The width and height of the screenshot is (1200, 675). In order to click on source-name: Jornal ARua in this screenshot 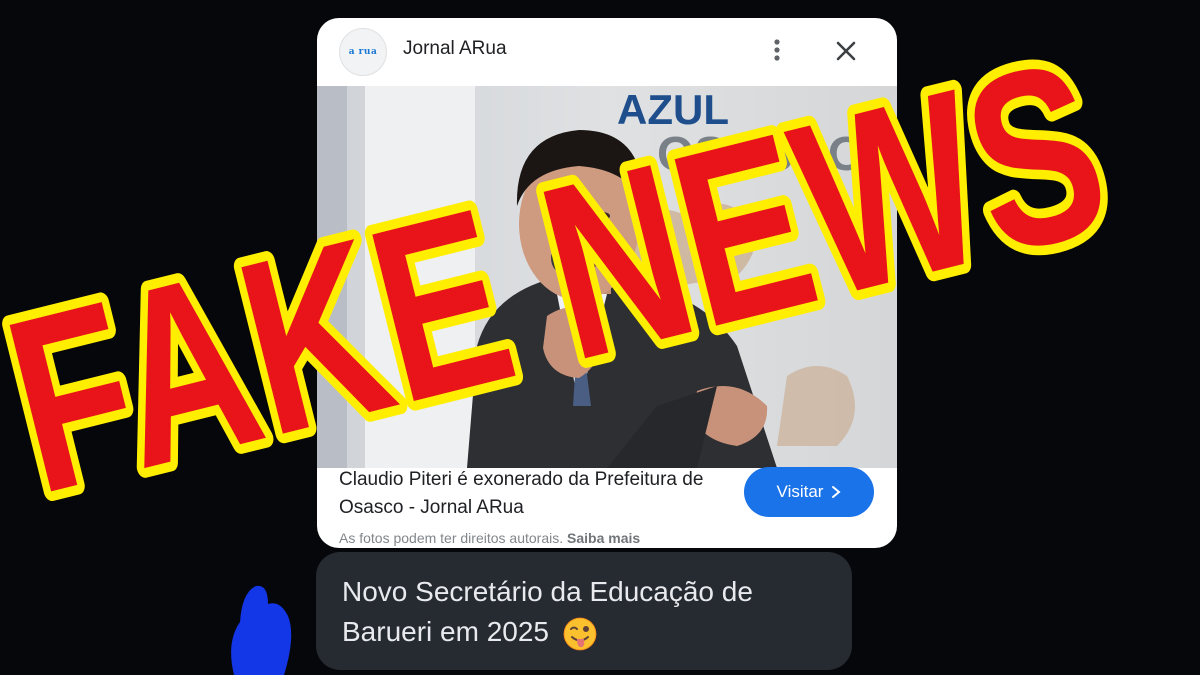, I will do `click(455, 49)`.